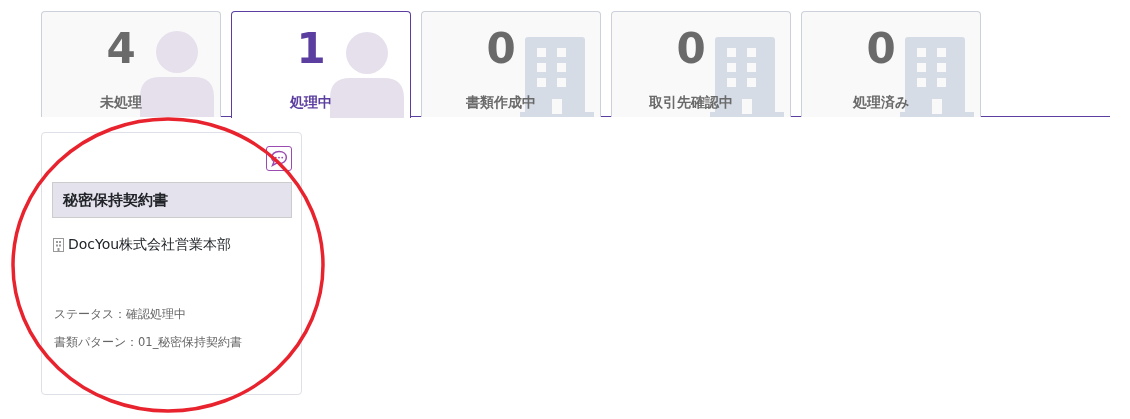  Describe the element at coordinates (691, 102) in the screenshot. I see `tab-label: 取引先確認中` at that location.